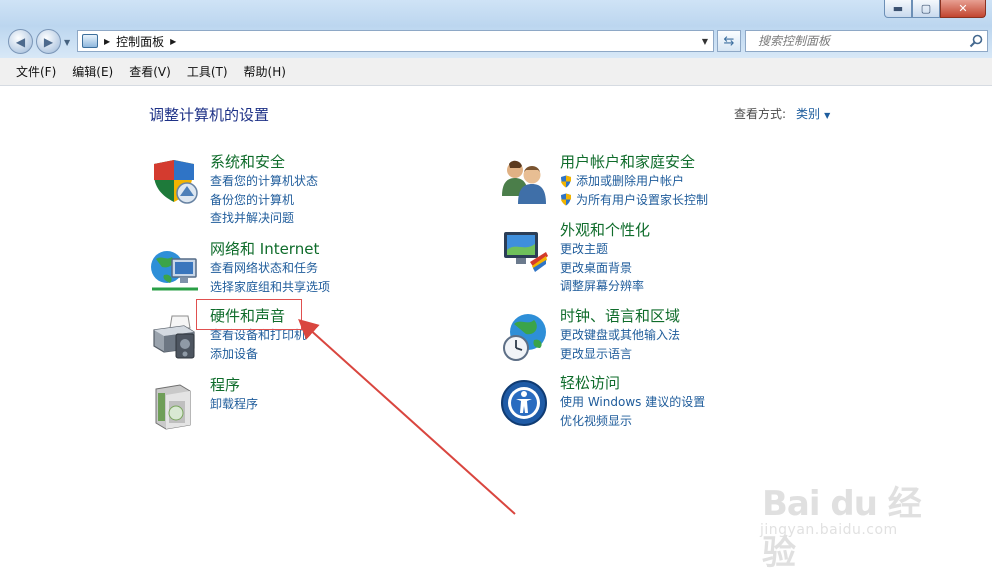 The height and width of the screenshot is (568, 992). Describe the element at coordinates (525, 251) in the screenshot. I see `monitor-palette-icon` at that location.